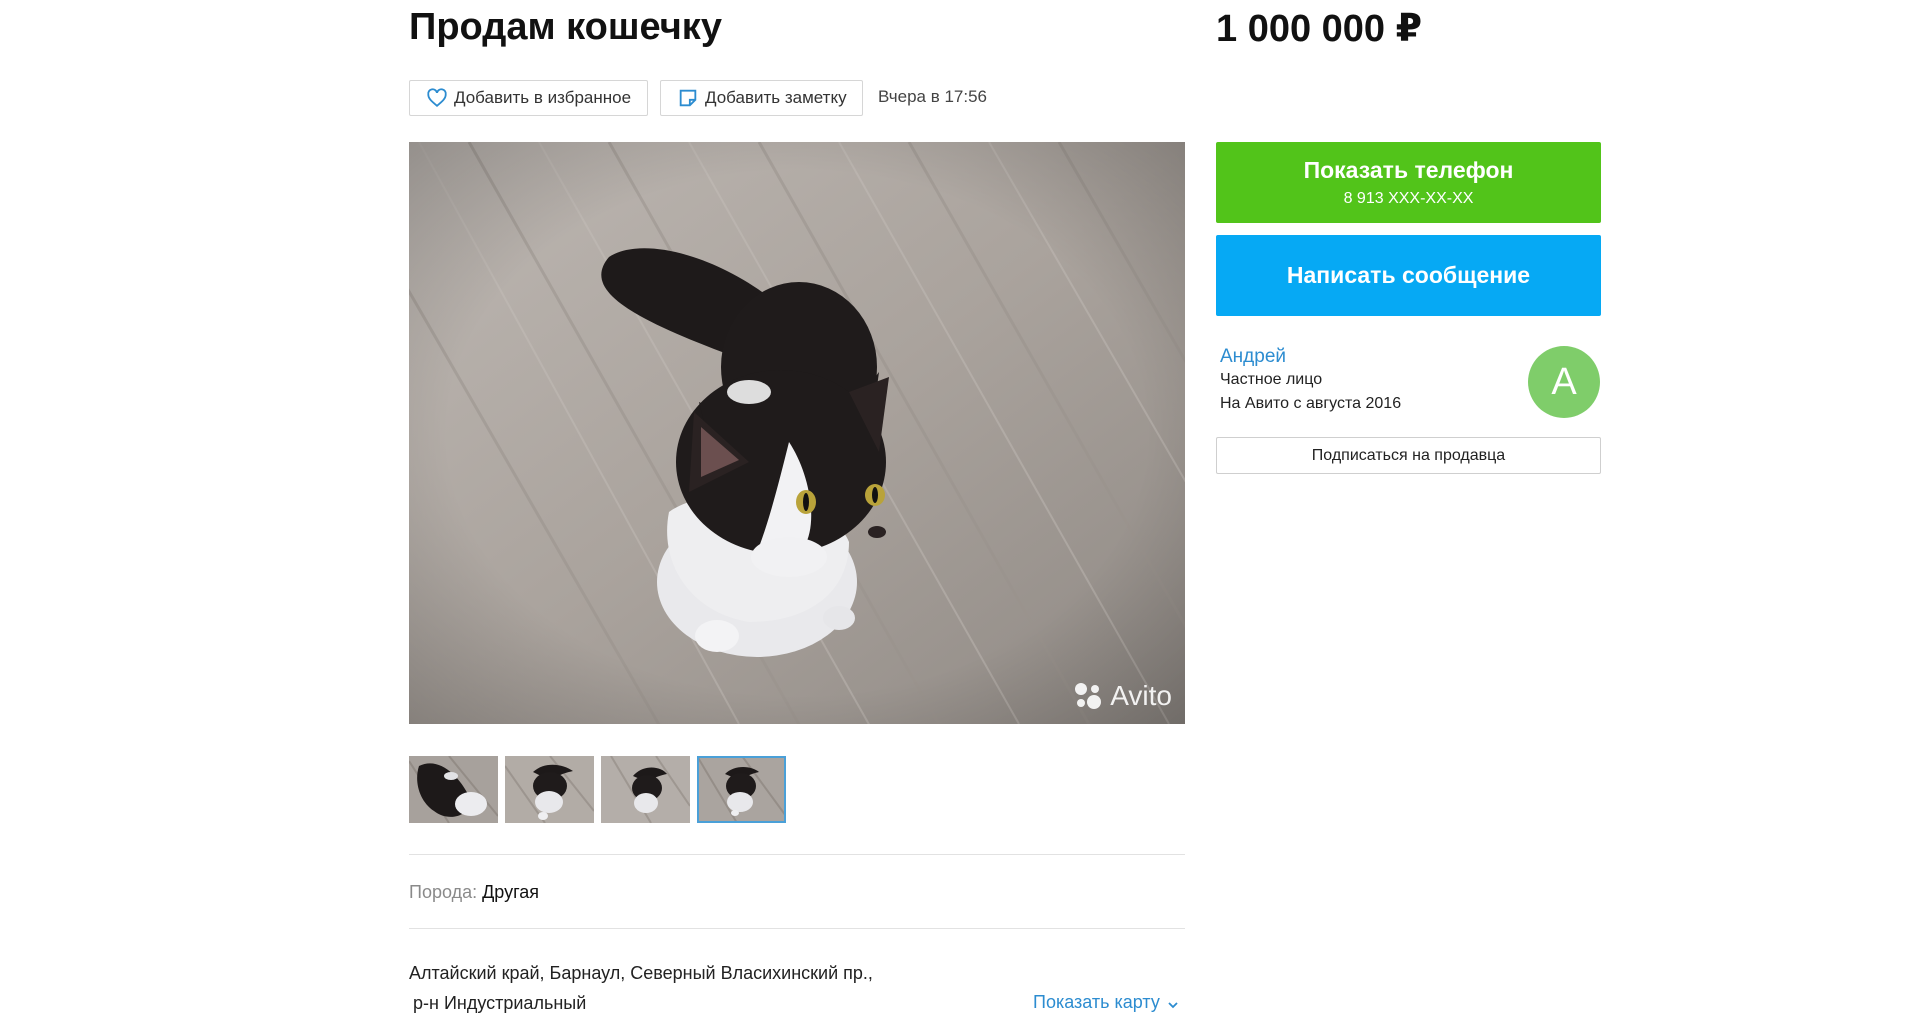  I want to click on write-message-button: Написать сообщение, so click(1408, 275).